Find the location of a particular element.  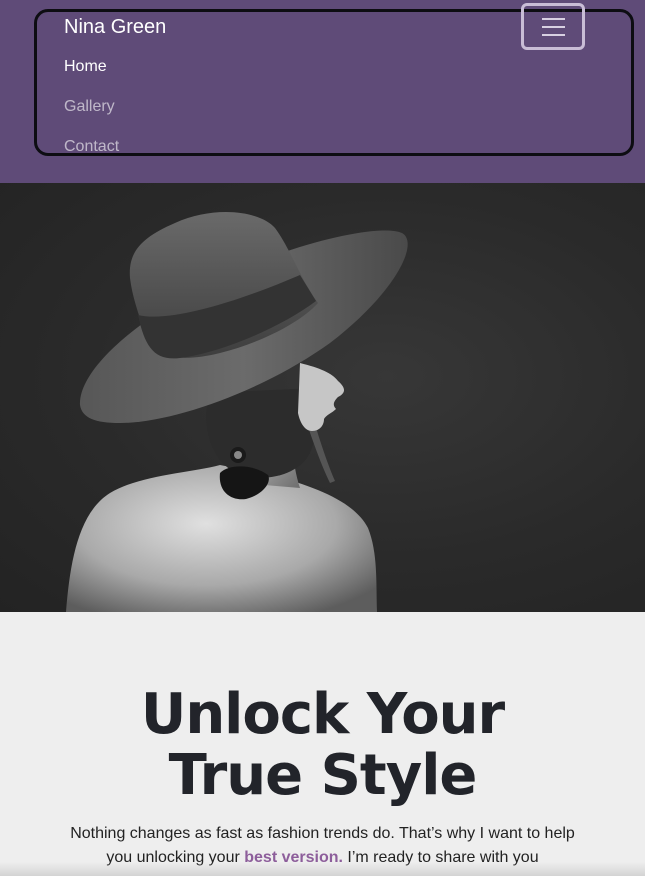

nav-link-gallery: Gallery is located at coordinates (89, 107).